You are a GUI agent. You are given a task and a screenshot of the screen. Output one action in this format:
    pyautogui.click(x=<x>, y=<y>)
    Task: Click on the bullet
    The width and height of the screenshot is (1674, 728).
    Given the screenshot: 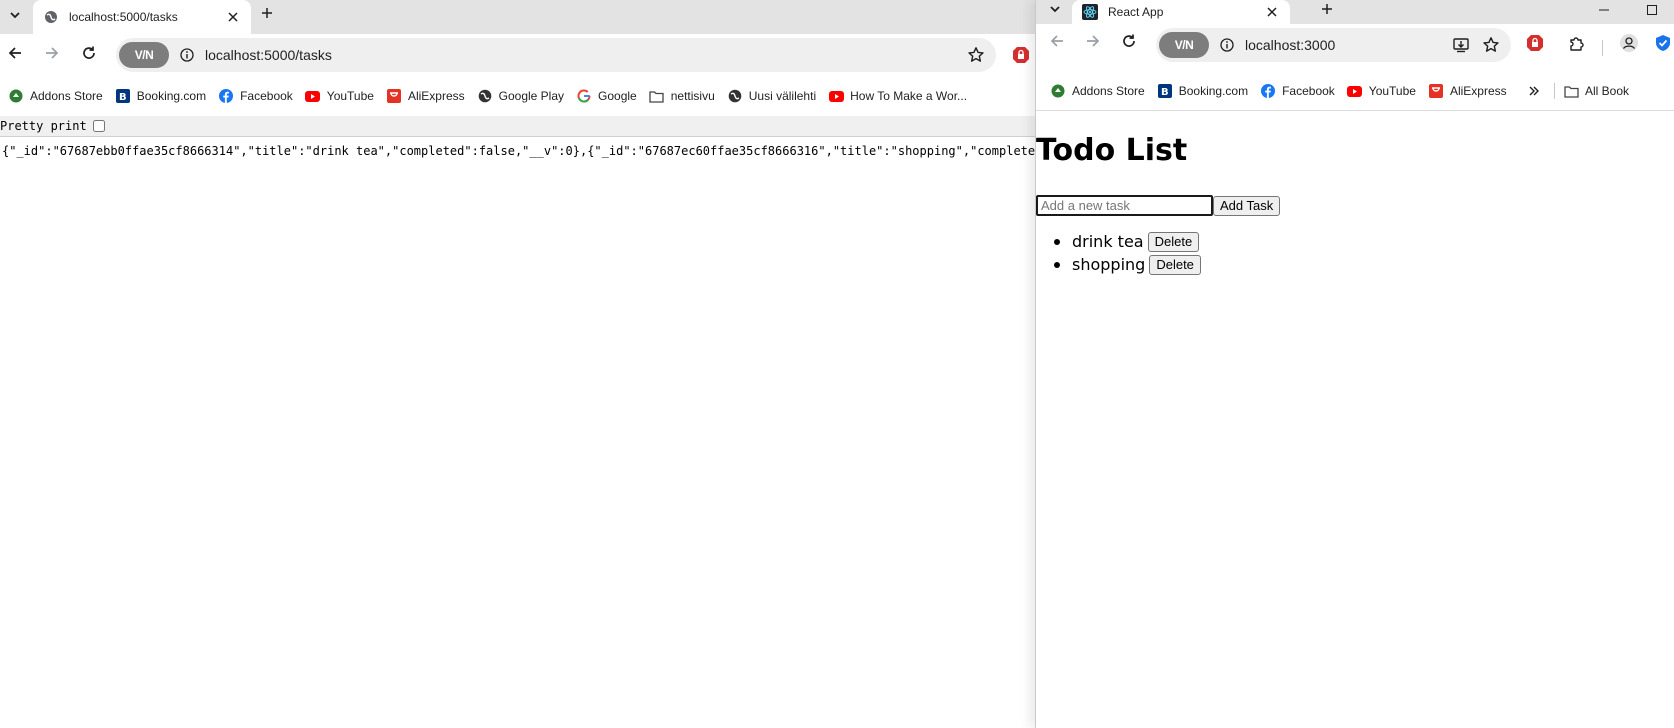 What is the action you would take?
    pyautogui.click(x=1057, y=241)
    